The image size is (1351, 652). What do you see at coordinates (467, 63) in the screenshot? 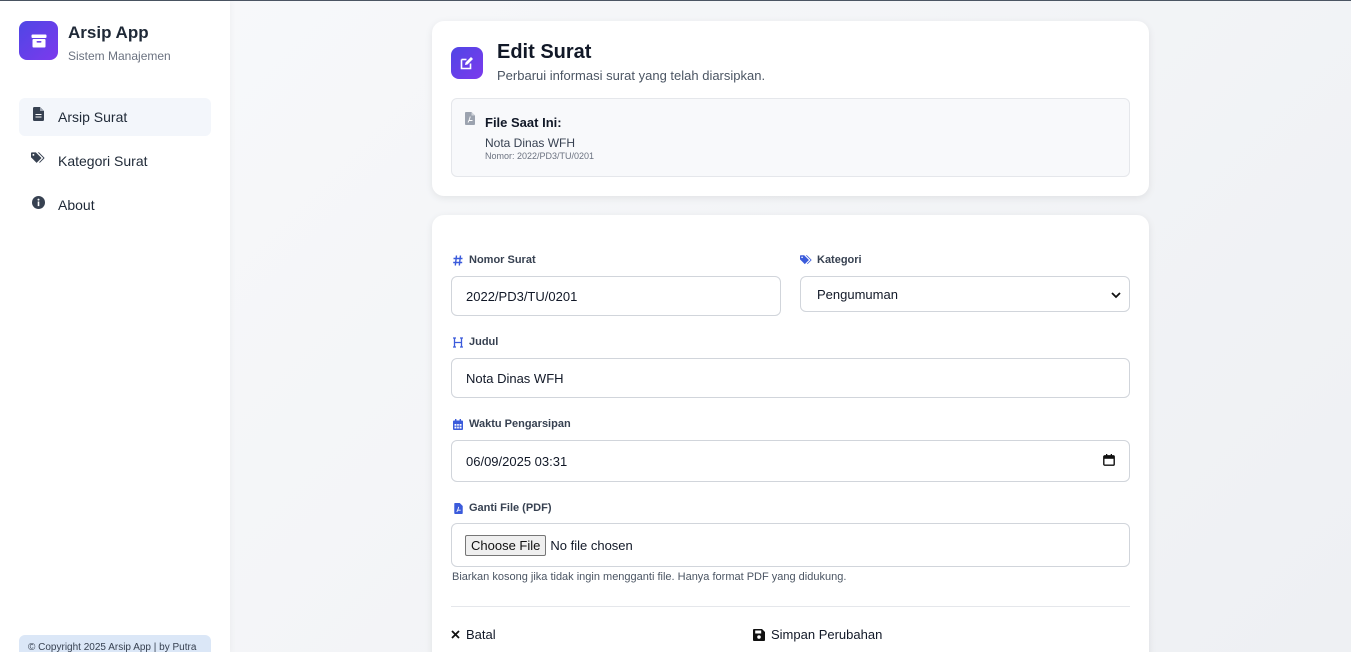
I see `edit-icon` at bounding box center [467, 63].